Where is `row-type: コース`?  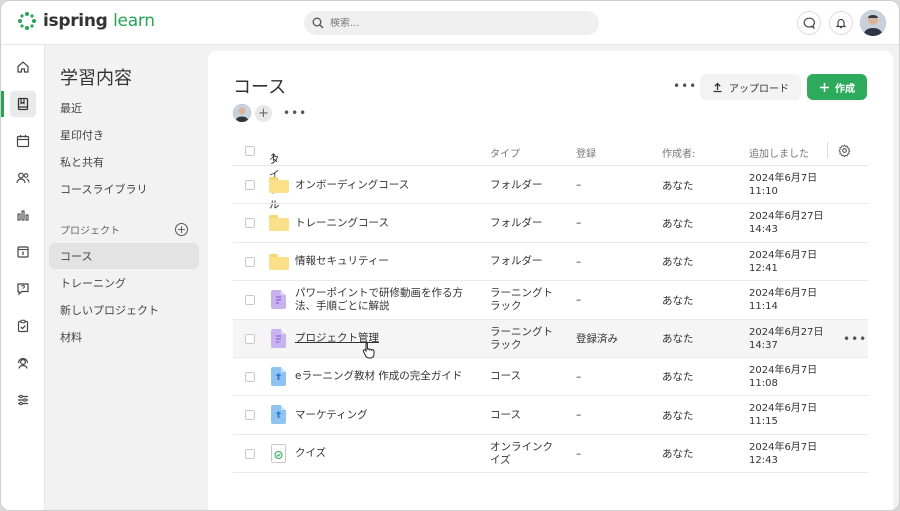 row-type: コース is located at coordinates (505, 376).